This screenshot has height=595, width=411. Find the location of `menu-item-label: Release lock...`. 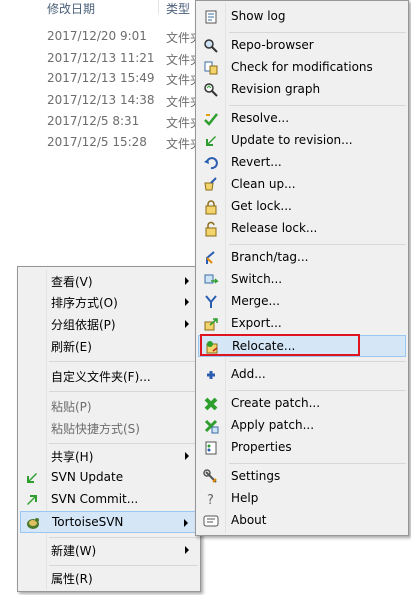

menu-item-label: Release lock... is located at coordinates (274, 228).